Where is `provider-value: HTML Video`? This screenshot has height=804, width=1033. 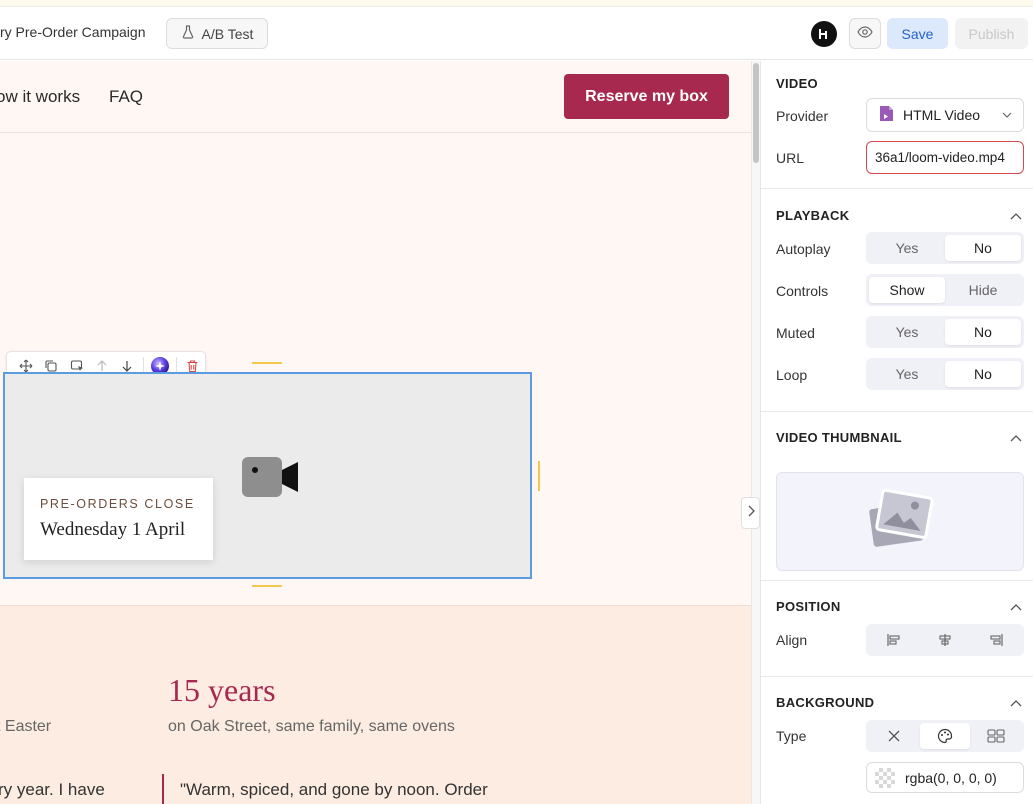 provider-value: HTML Video is located at coordinates (942, 115).